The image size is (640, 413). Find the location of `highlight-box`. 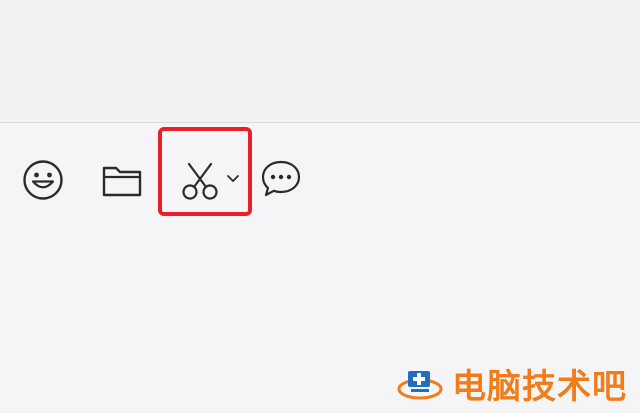

highlight-box is located at coordinates (205, 171).